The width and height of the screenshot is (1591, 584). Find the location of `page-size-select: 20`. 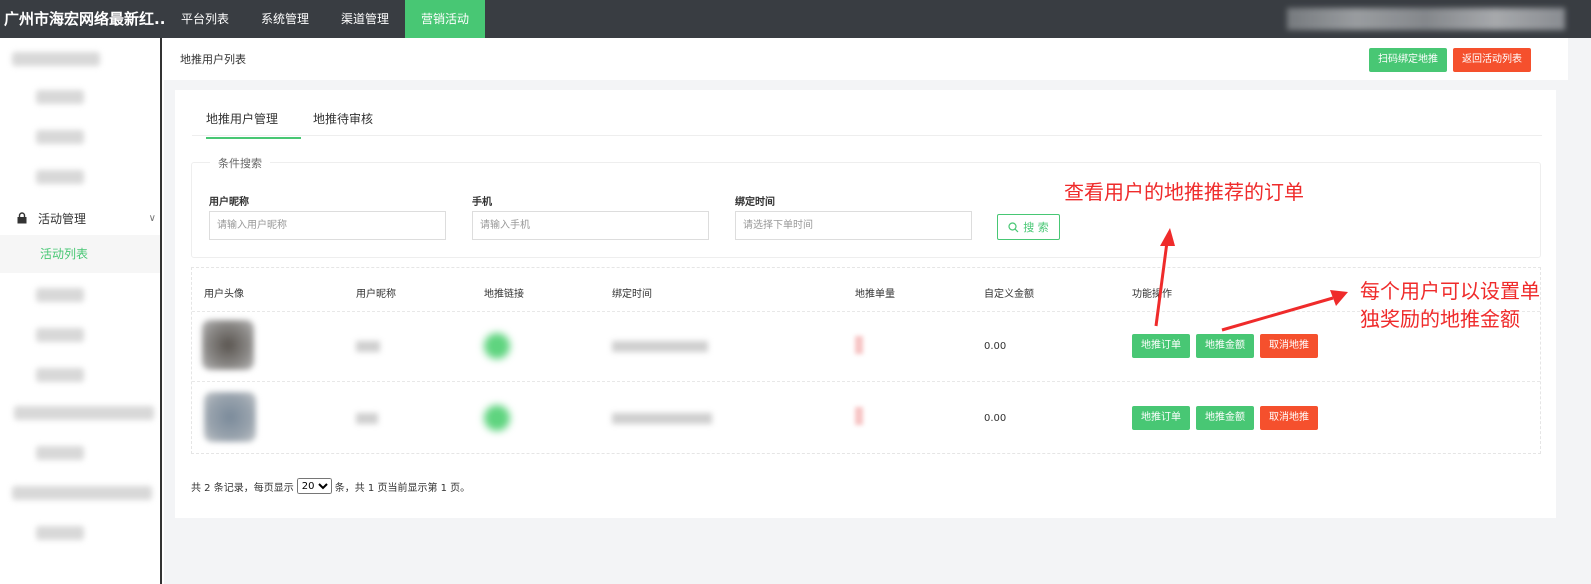

page-size-select: 20 is located at coordinates (314, 486).